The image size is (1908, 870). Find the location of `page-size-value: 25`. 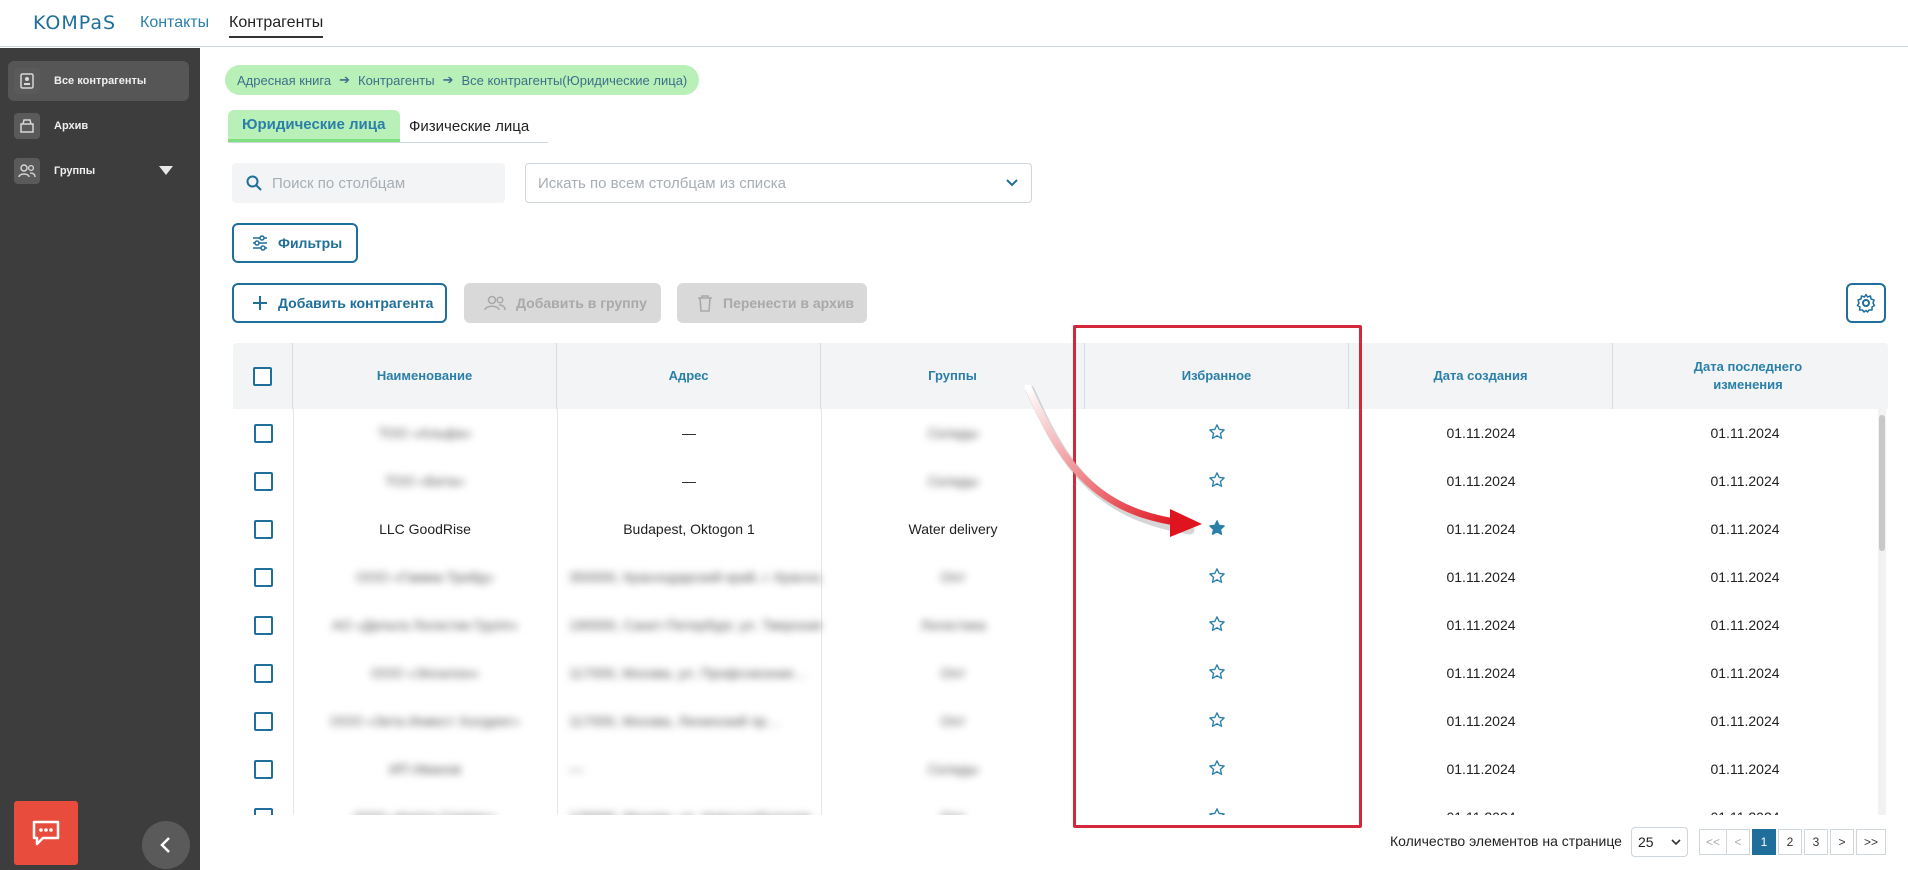

page-size-value: 25 is located at coordinates (1646, 842).